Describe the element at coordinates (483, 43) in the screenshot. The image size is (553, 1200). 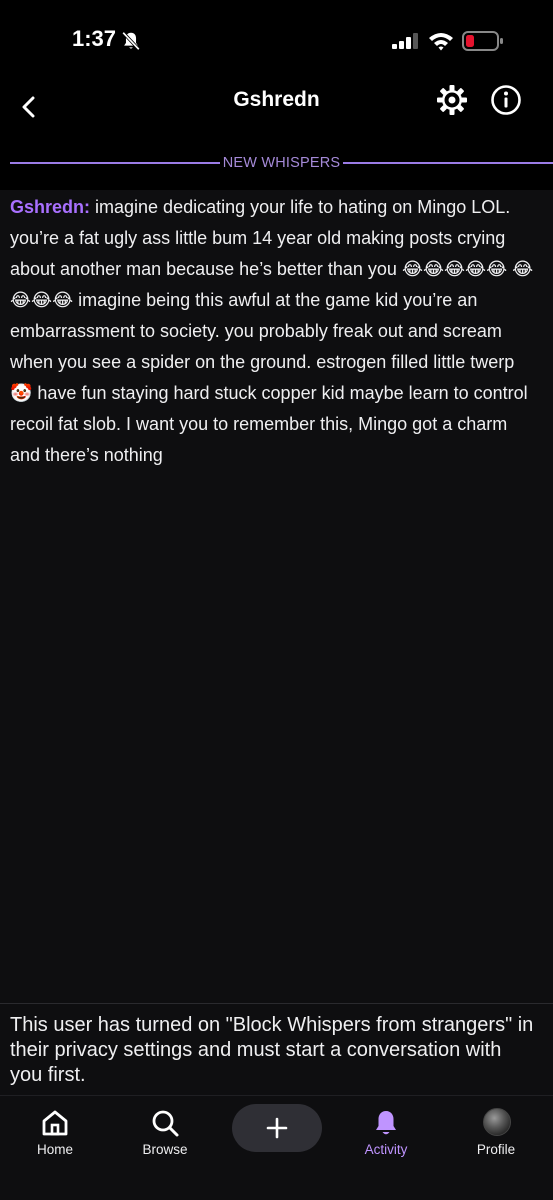
I see `battery-icon` at that location.